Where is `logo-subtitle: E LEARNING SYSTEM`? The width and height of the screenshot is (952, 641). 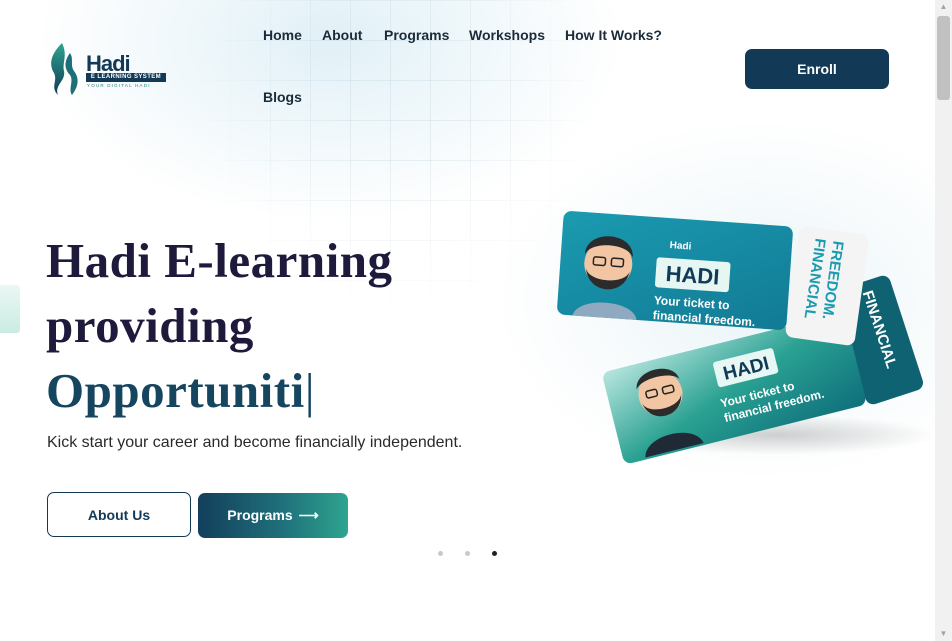
logo-subtitle: E LEARNING SYSTEM is located at coordinates (126, 77).